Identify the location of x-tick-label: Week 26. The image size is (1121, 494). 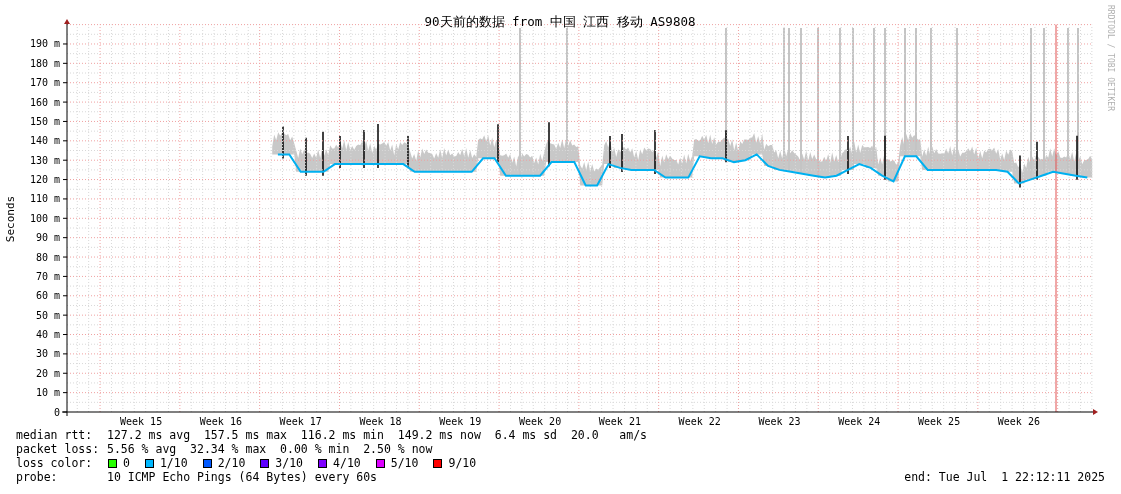
(1018, 421).